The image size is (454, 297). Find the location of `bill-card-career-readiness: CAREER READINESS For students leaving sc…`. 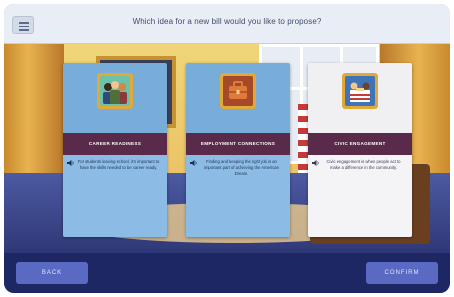

bill-card-career-readiness: CAREER READINESS For students leaving sc… is located at coordinates (115, 150).